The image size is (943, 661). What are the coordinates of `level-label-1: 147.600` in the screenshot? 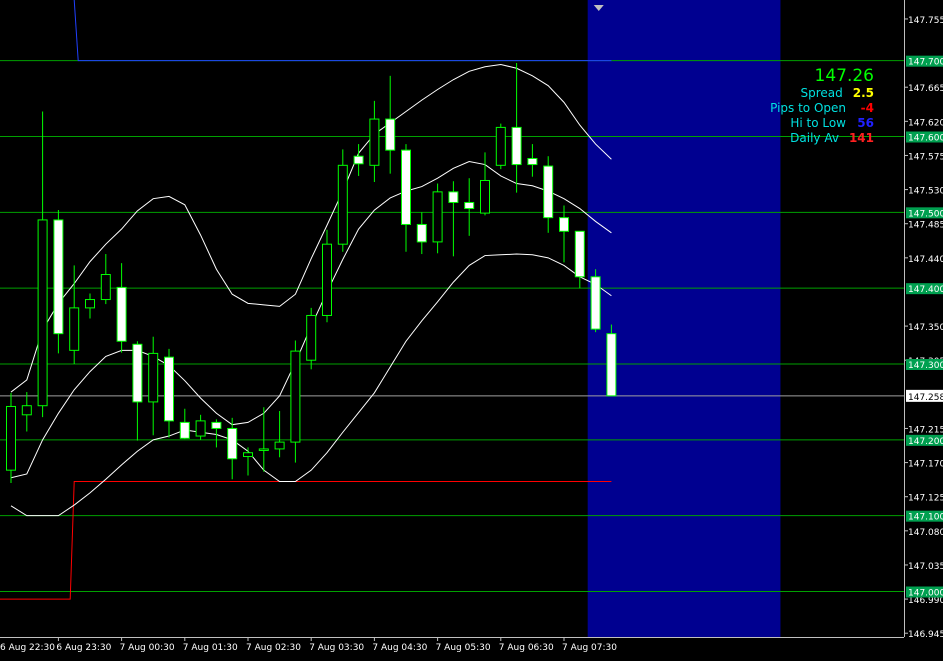 It's located at (925, 139).